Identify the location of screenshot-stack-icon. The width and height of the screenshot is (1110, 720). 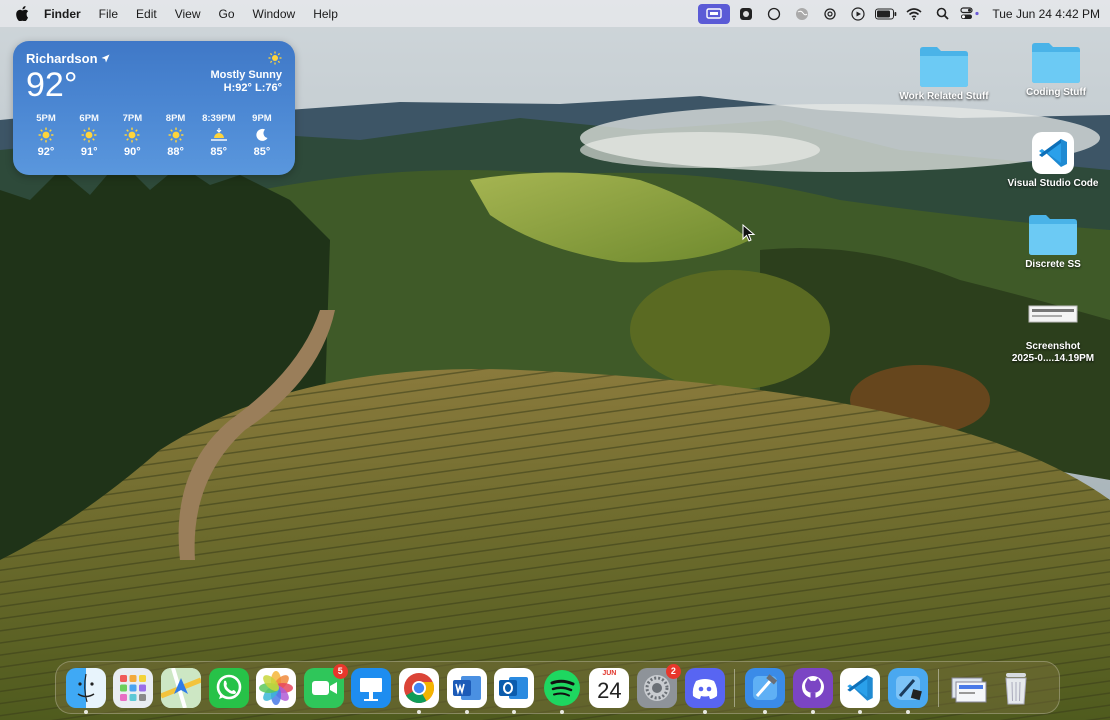
(969, 689).